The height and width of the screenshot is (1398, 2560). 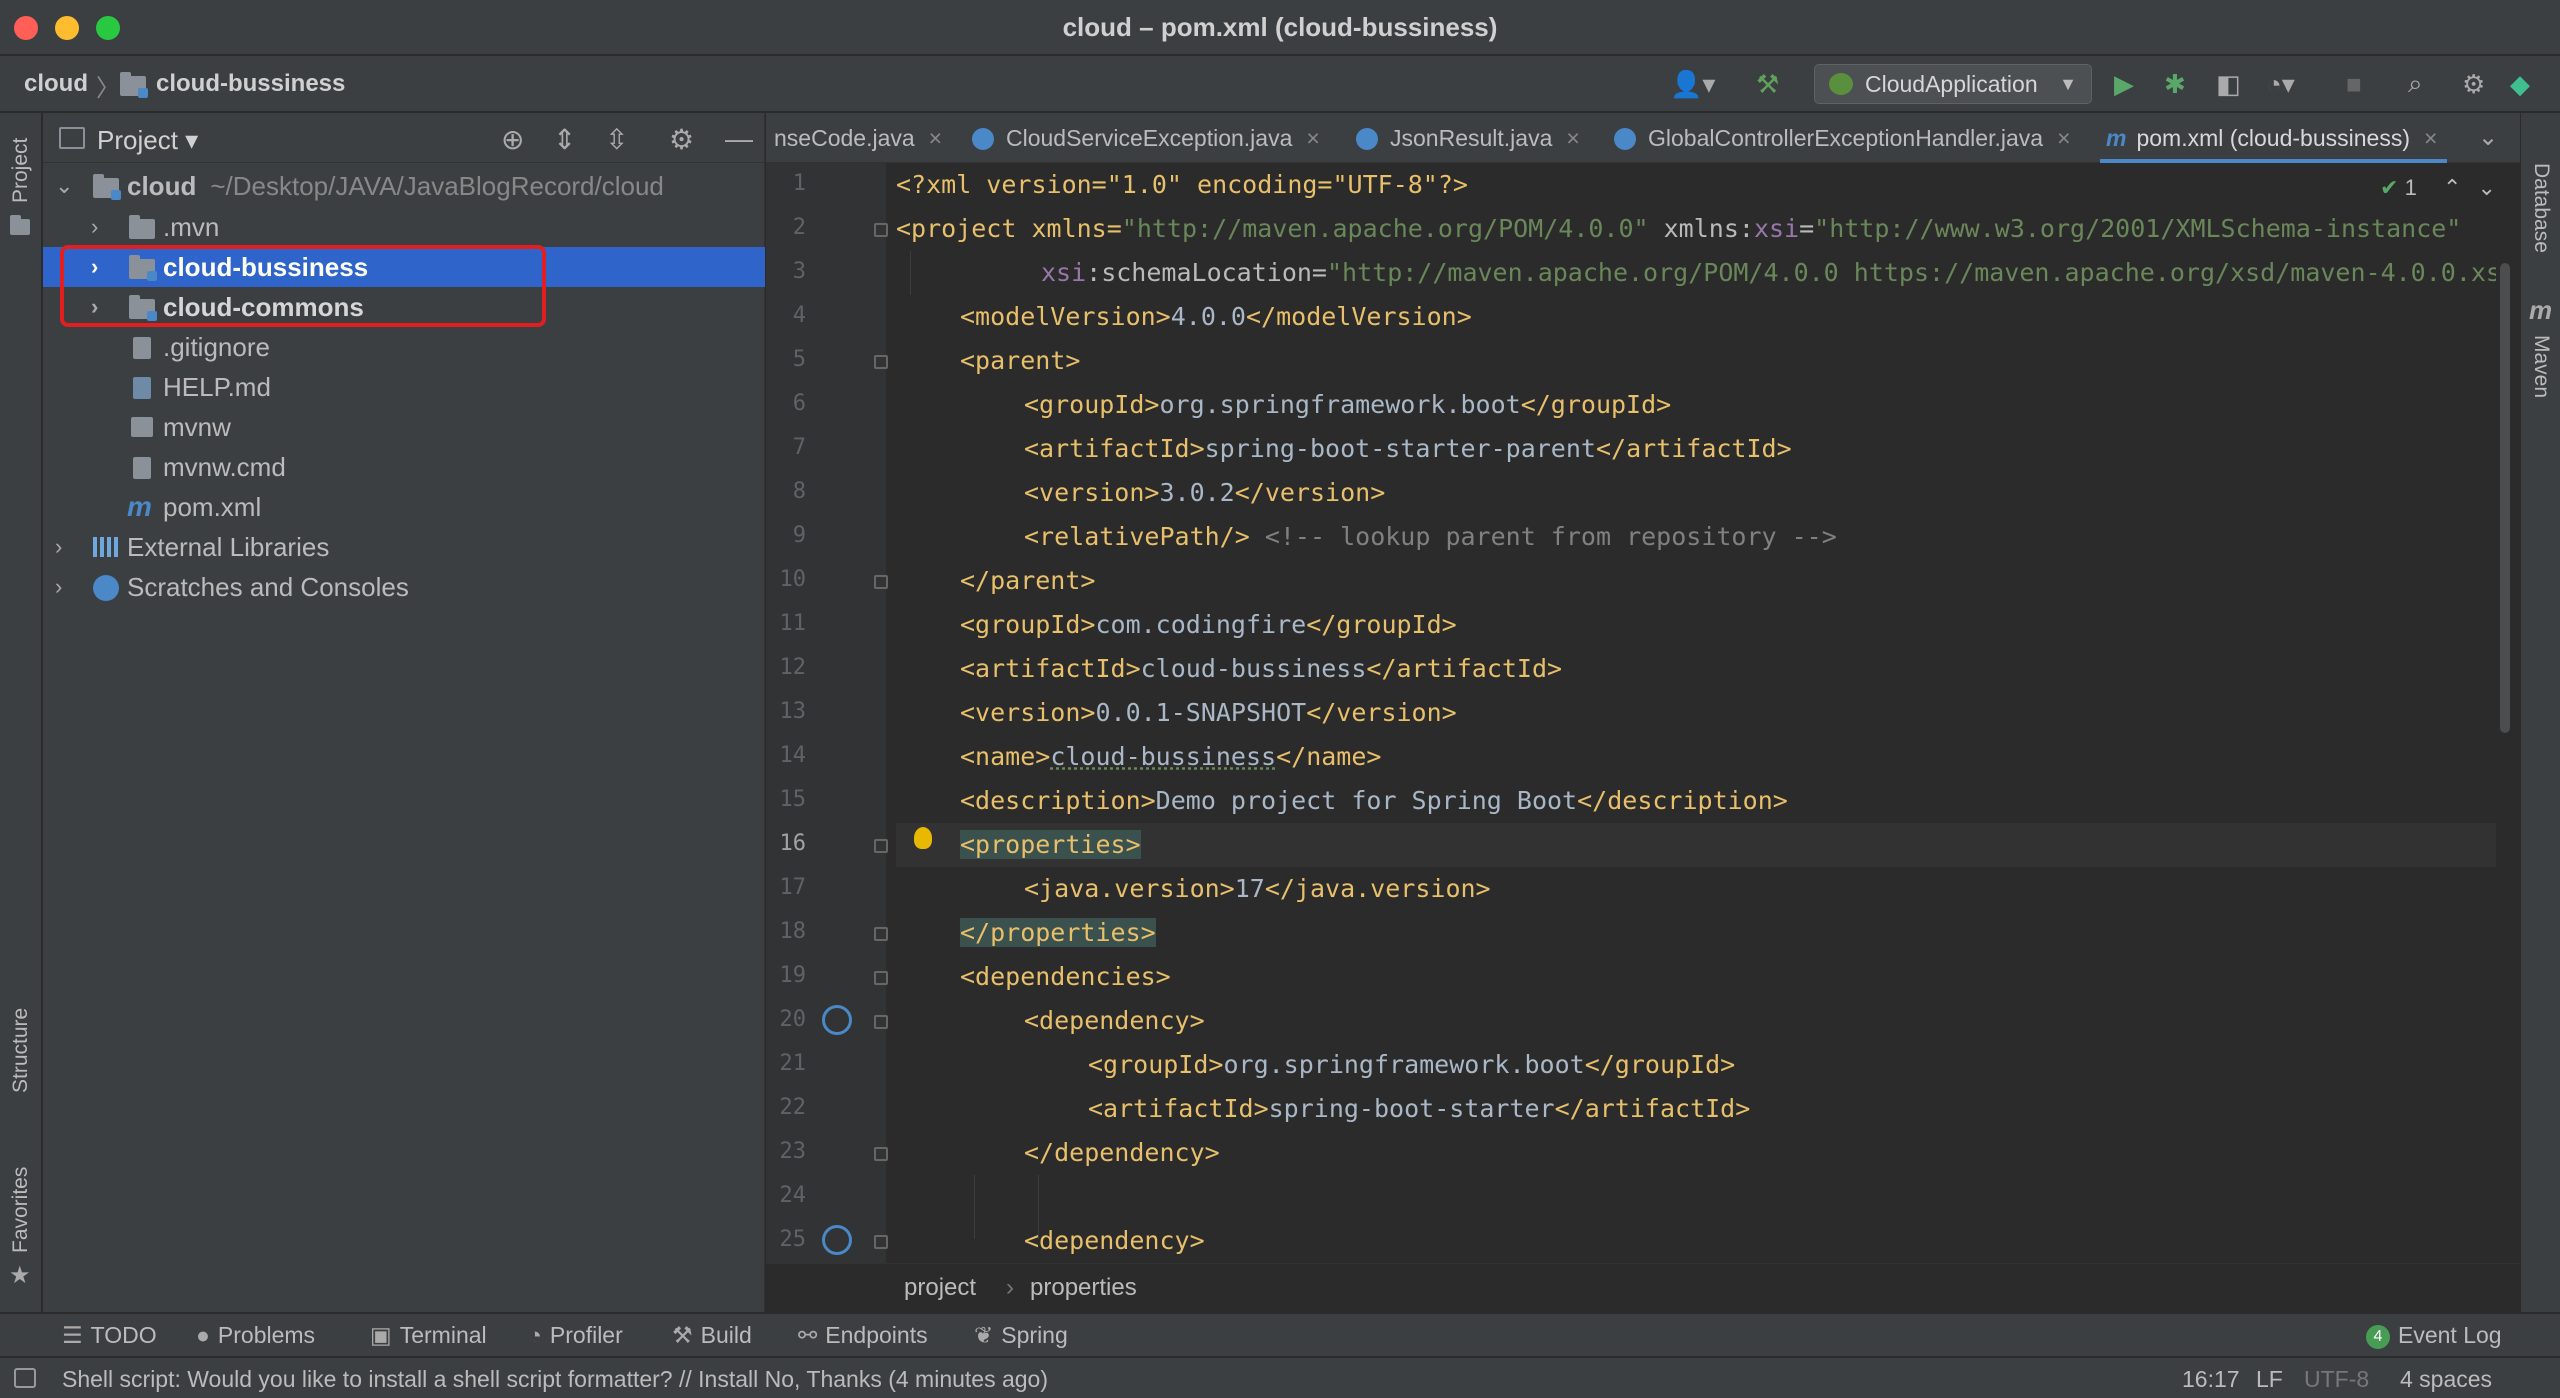 I want to click on terminal-tool-button: ▣ Terminal, so click(x=428, y=1335).